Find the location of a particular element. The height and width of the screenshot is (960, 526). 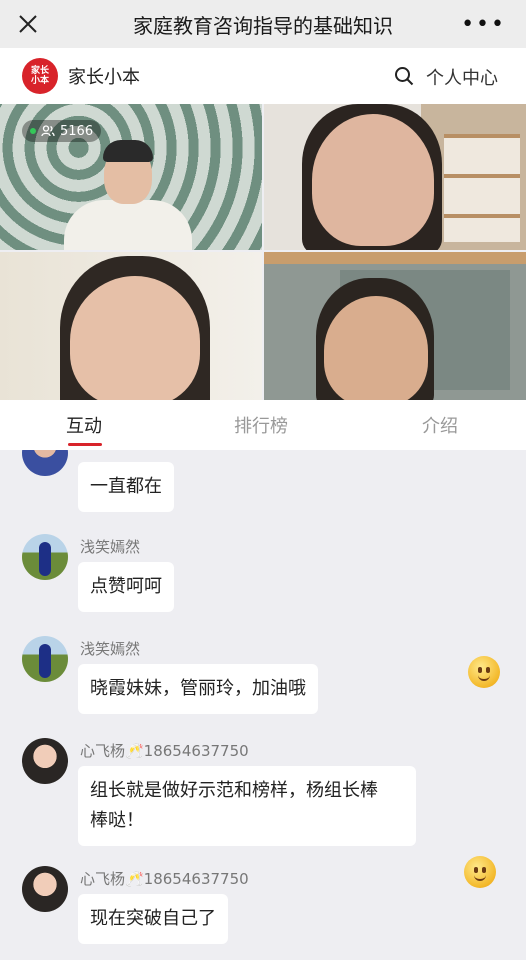

video-tile-host: 5166 is located at coordinates (131, 177).